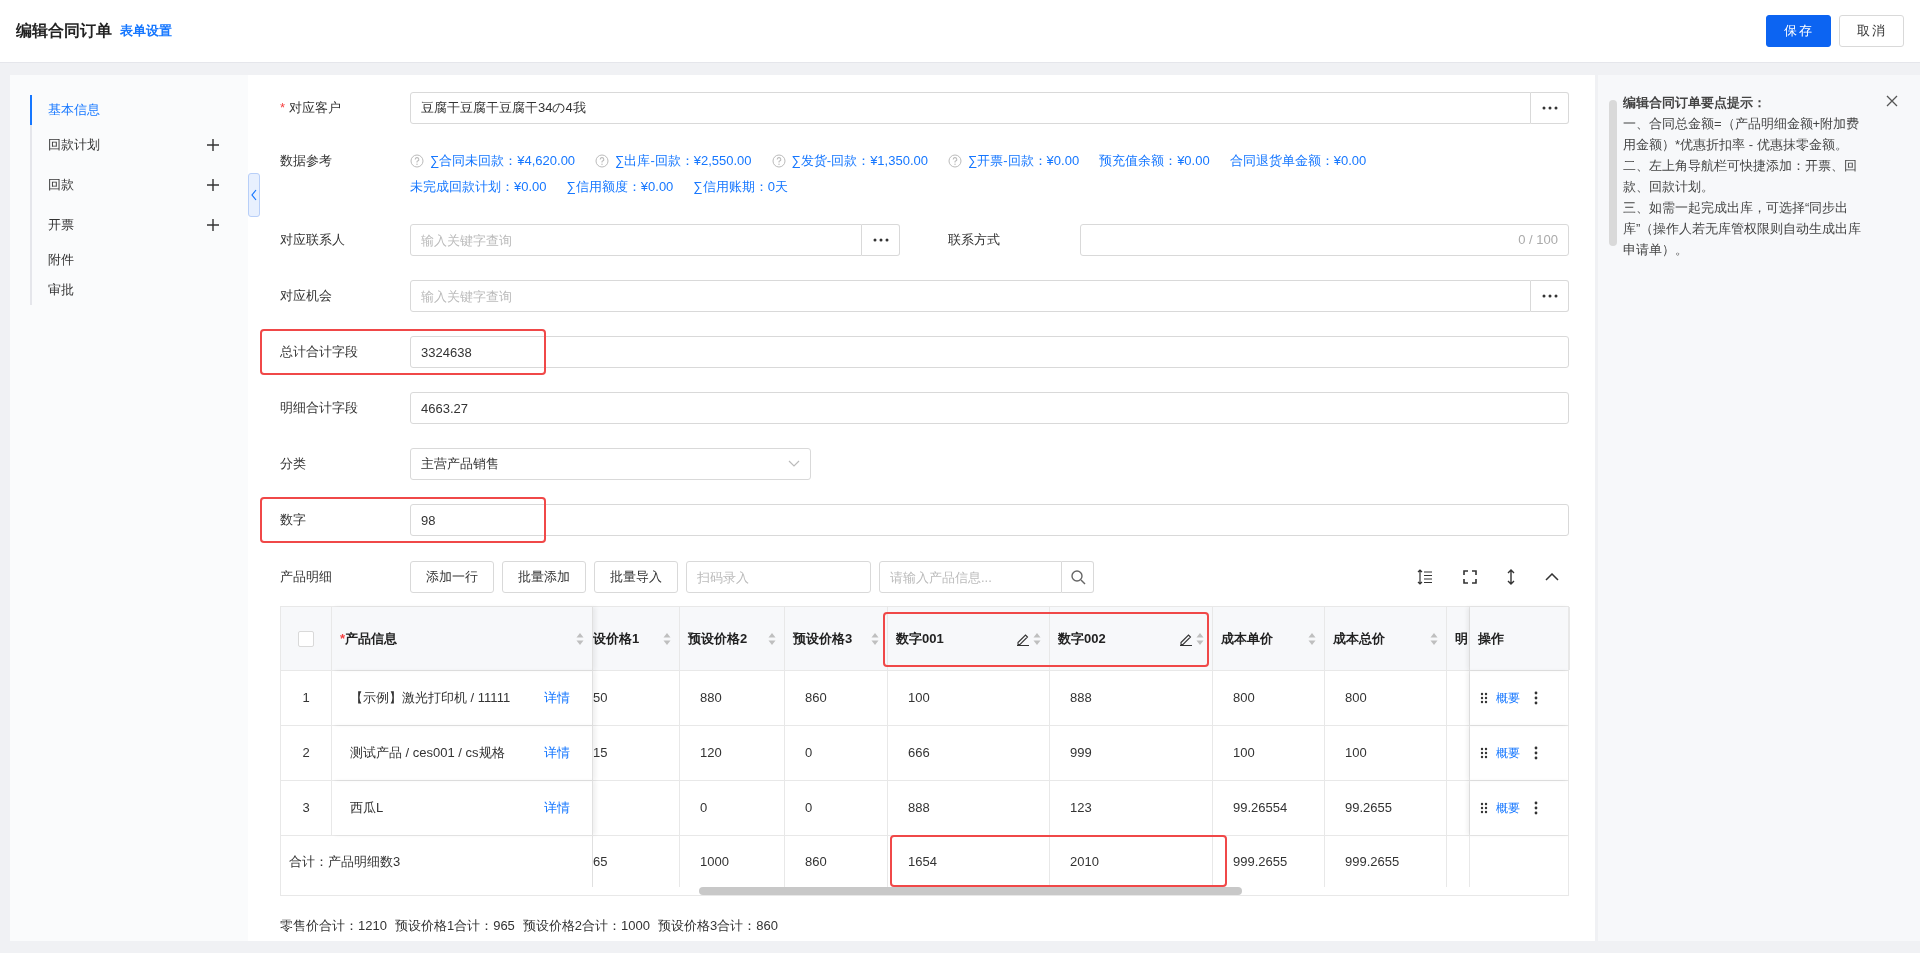 This screenshot has height=953, width=1920. I want to click on field-label: 对应客户, so click(315, 108).